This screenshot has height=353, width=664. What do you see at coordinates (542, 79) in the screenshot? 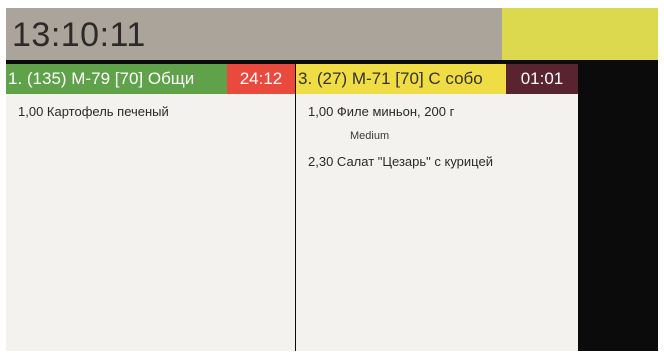
I see `order-timer: 01:01` at bounding box center [542, 79].